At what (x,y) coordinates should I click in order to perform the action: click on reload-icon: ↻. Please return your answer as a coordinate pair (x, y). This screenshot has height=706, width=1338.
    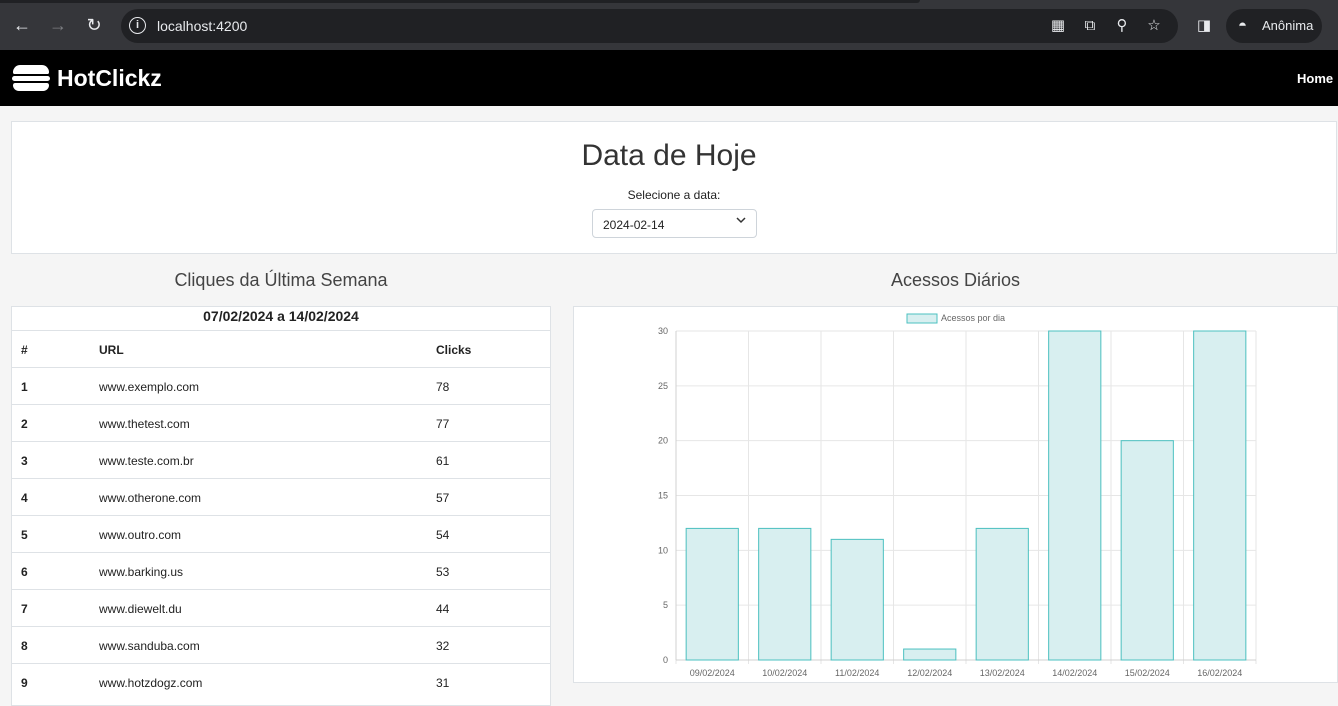
    Looking at the image, I should click on (94, 25).